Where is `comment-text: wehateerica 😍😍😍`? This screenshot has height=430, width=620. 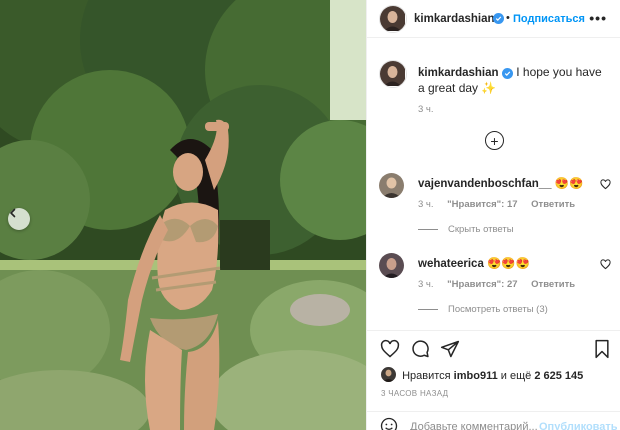
comment-text: wehateerica 😍😍😍 is located at coordinates (474, 263).